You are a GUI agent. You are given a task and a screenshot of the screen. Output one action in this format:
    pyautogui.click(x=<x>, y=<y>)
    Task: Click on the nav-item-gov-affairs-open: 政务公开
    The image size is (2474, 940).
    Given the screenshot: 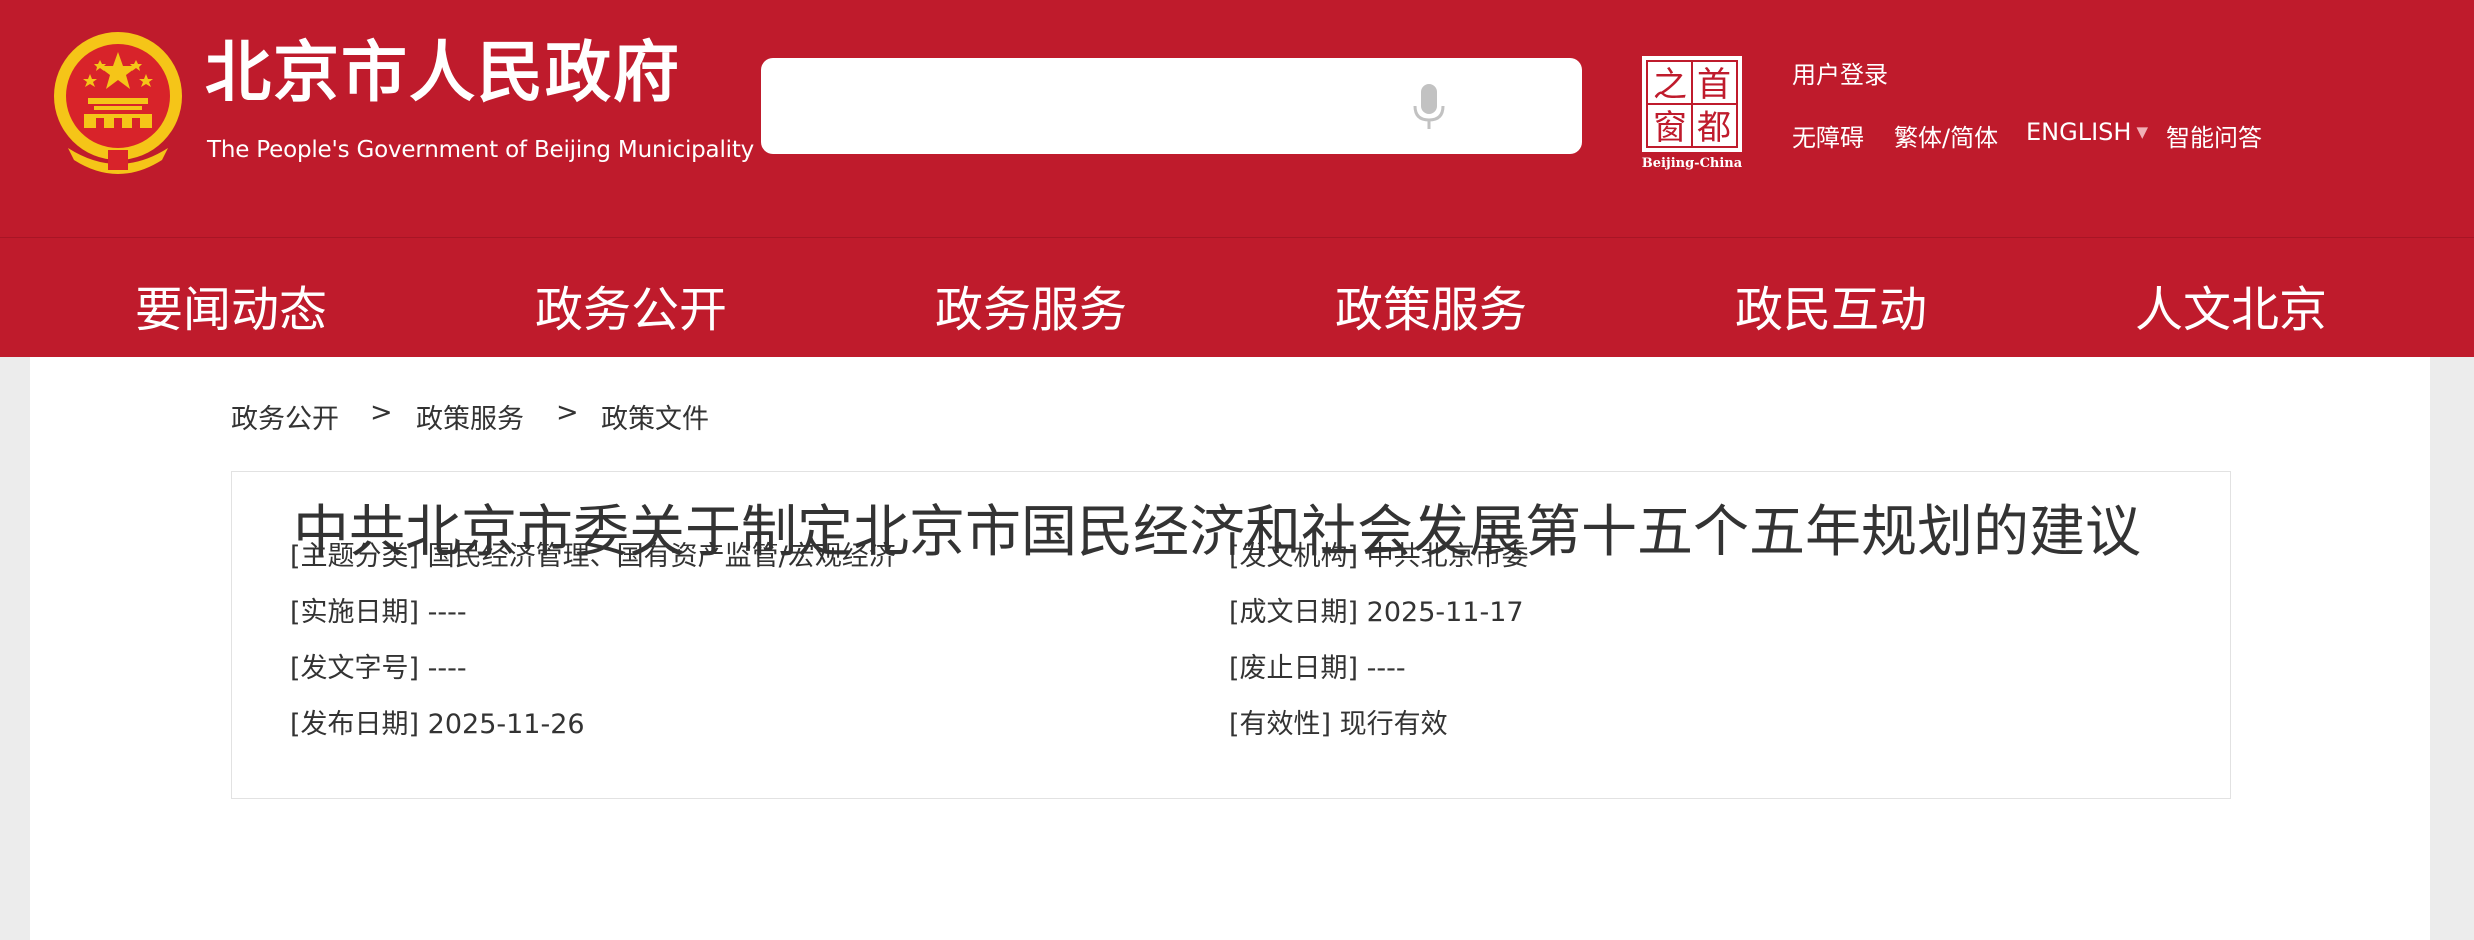 What is the action you would take?
    pyautogui.click(x=631, y=305)
    